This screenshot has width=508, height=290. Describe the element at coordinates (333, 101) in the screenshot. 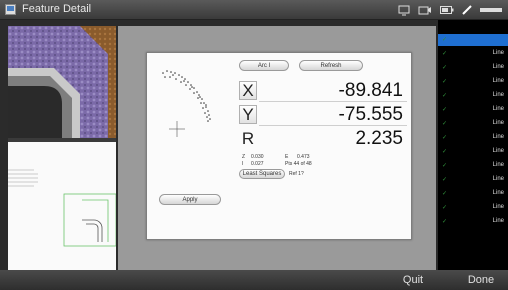

I see `x-divider` at that location.